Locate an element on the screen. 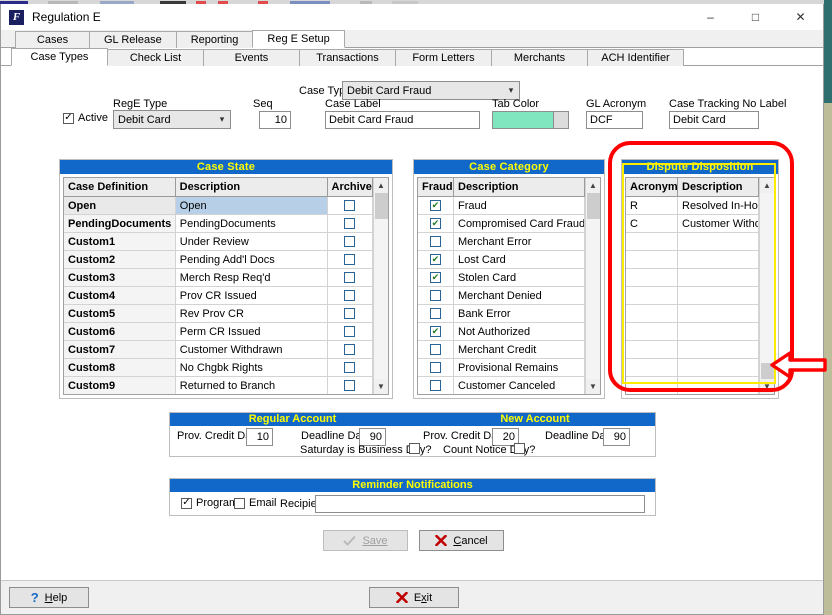 Image resolution: width=832 pixels, height=615 pixels. table-row: Stolen Card is located at coordinates (501, 278).